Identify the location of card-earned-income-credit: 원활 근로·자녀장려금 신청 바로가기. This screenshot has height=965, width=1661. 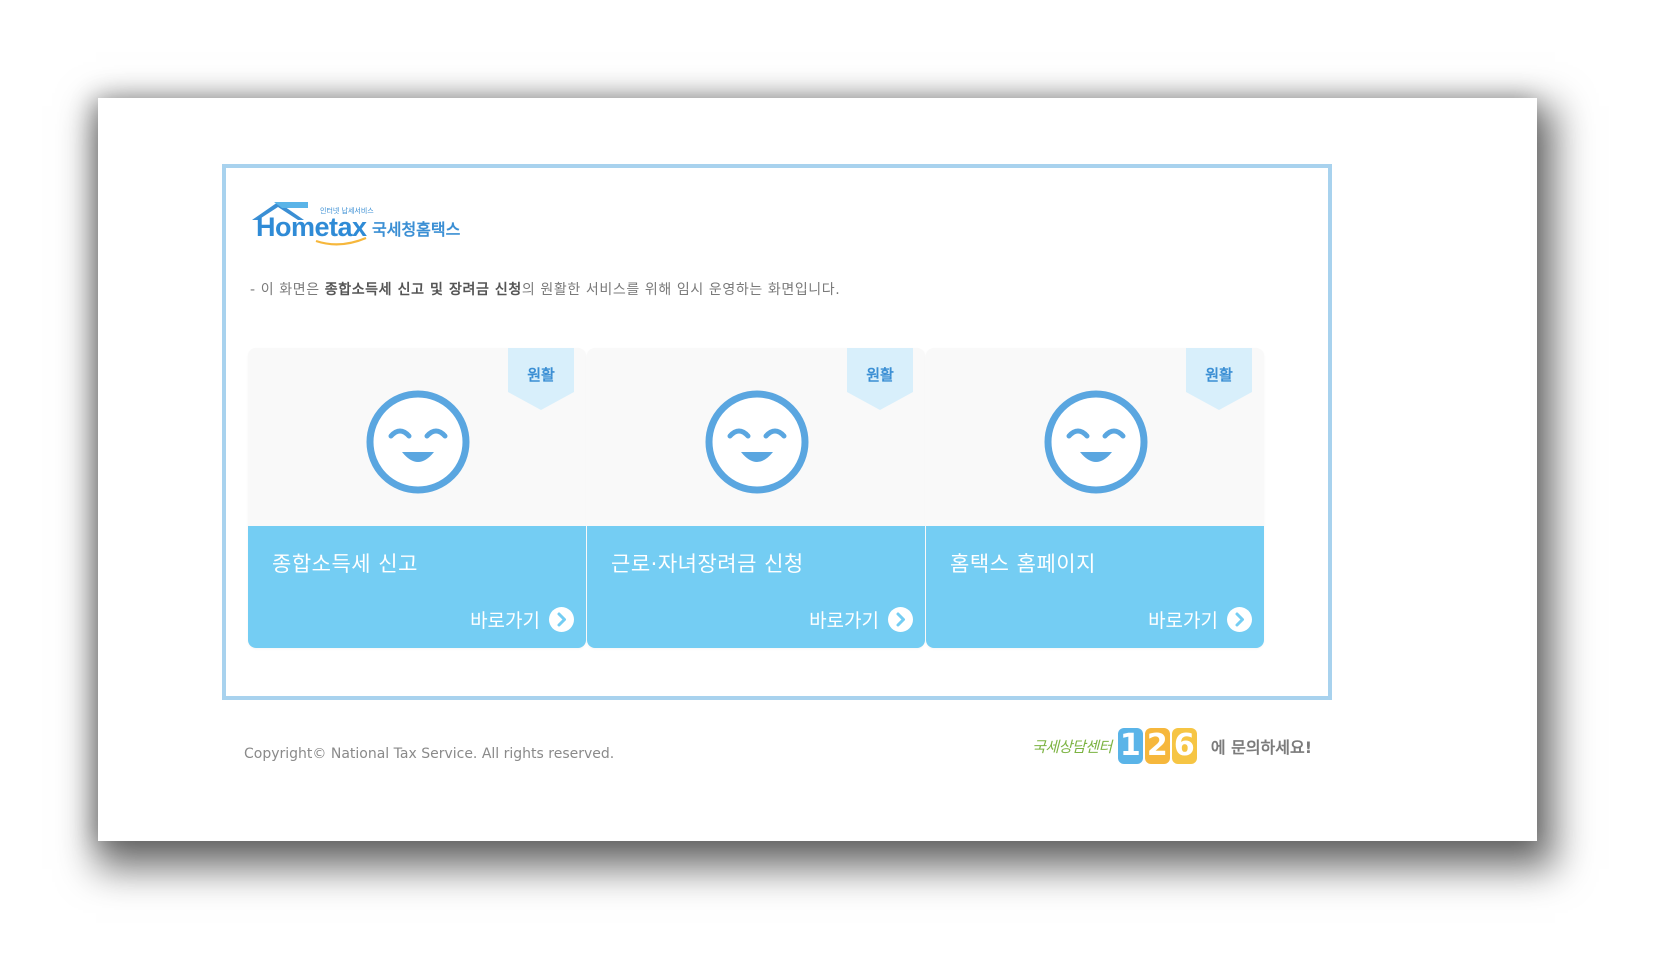
(756, 498).